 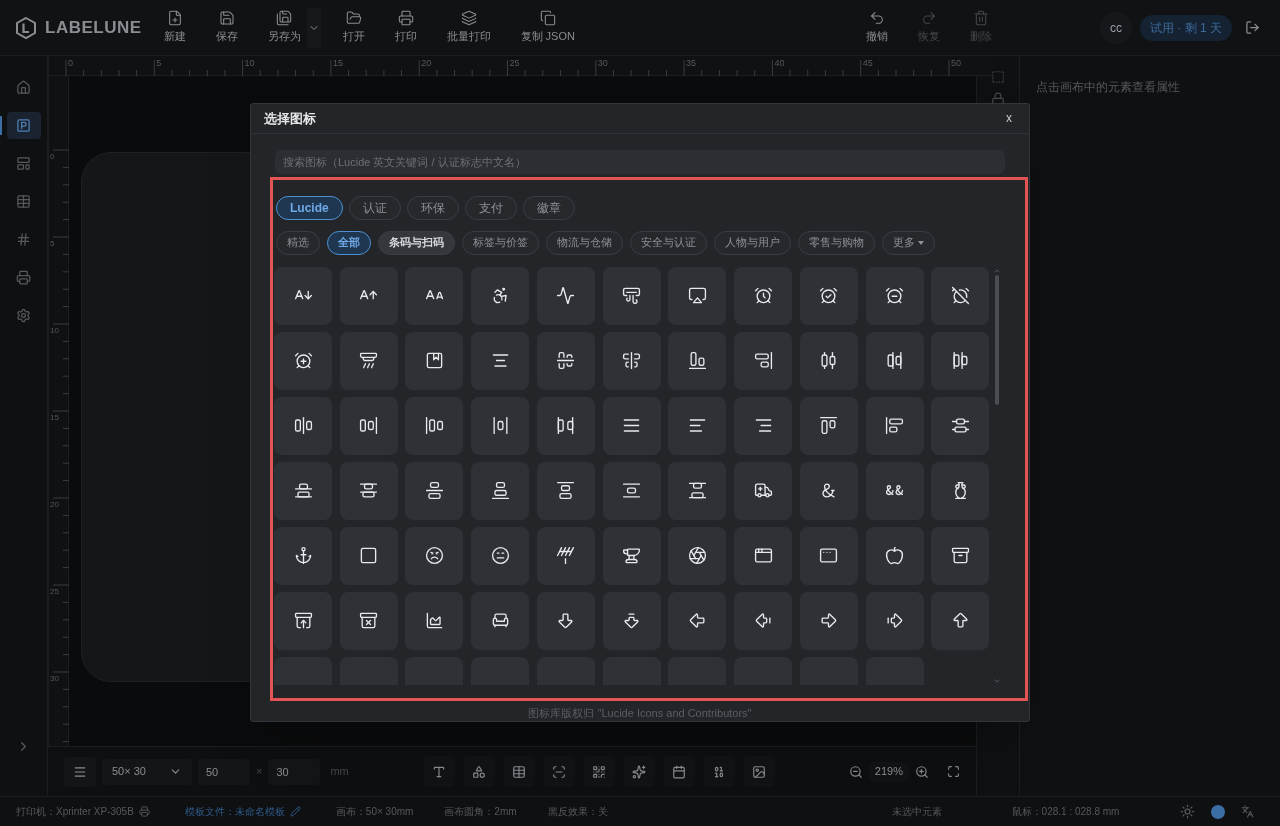 What do you see at coordinates (309, 207) in the screenshot?
I see `source-tab: Lucide` at bounding box center [309, 207].